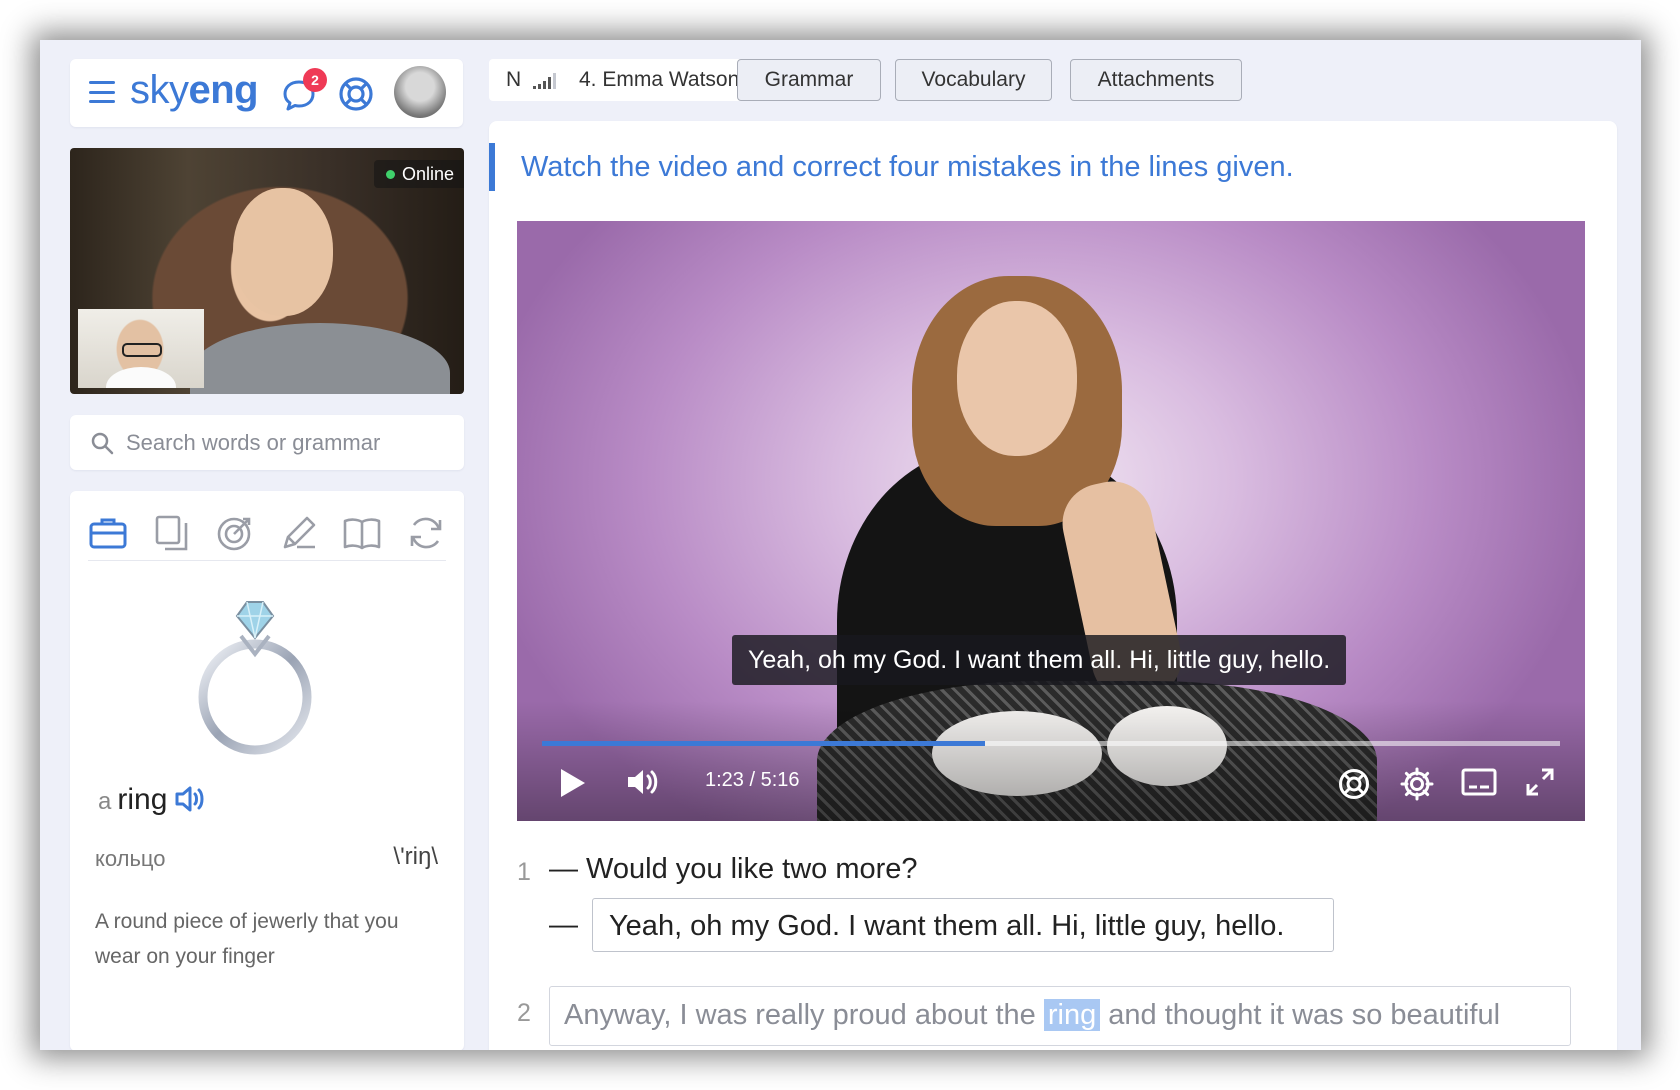  I want to click on video-person-face, so click(1017, 378).